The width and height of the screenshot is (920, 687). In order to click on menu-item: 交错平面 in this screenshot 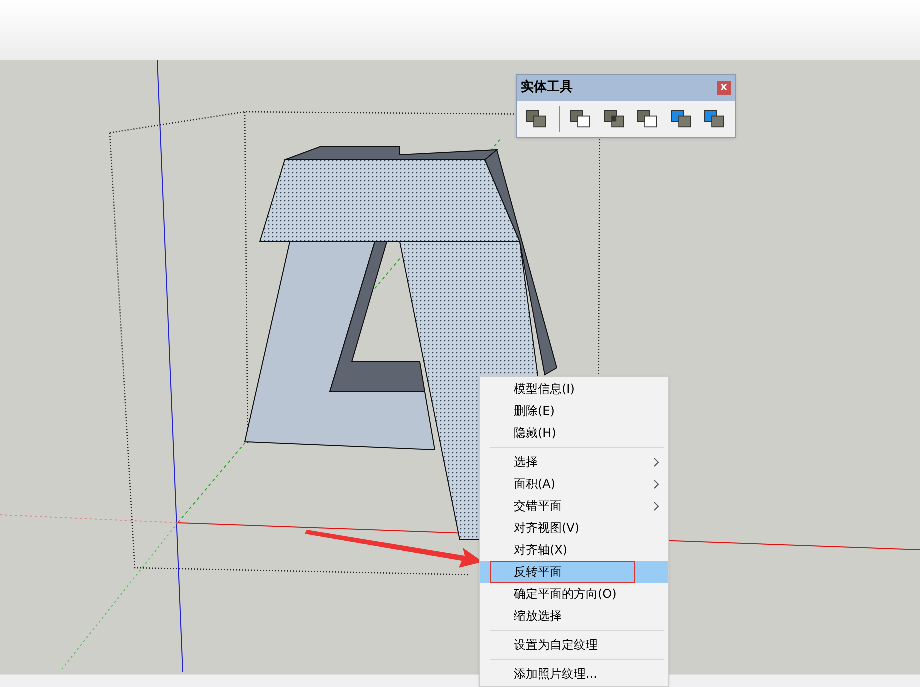, I will do `click(574, 506)`.